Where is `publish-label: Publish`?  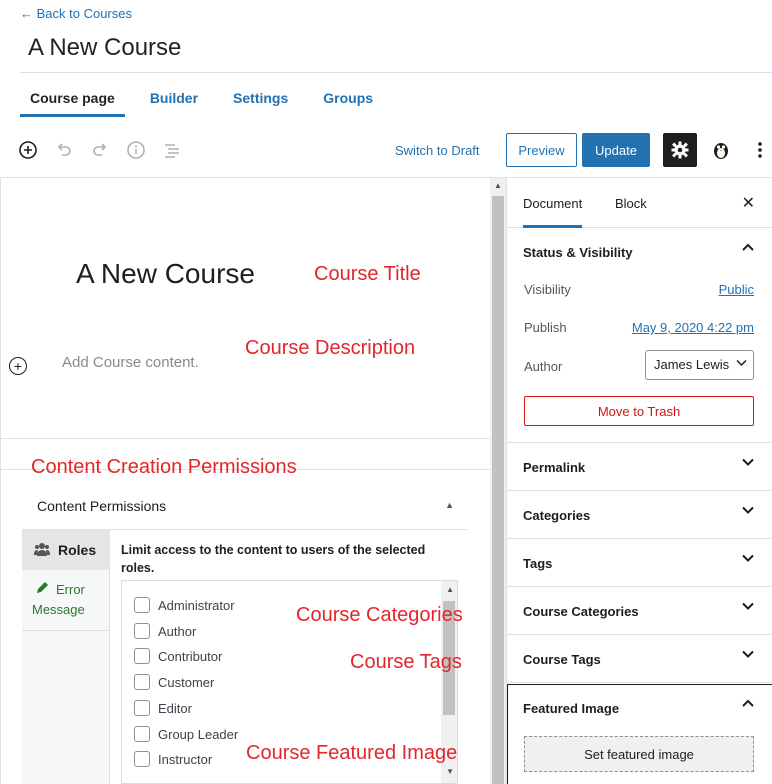 publish-label: Publish is located at coordinates (545, 327).